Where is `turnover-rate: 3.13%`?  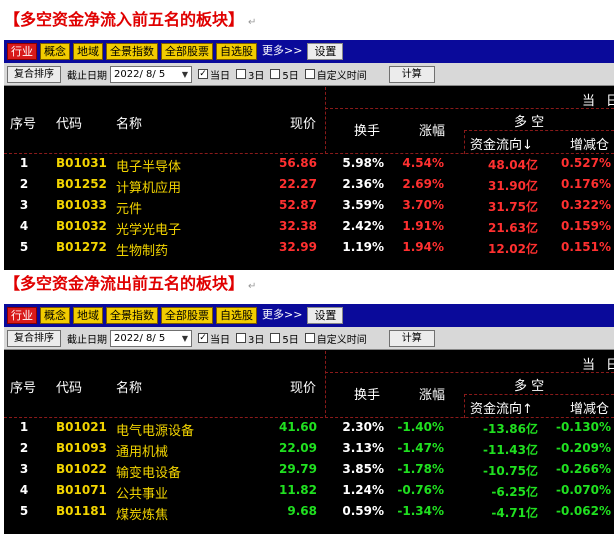
turnover-rate: 3.13% is located at coordinates (363, 448).